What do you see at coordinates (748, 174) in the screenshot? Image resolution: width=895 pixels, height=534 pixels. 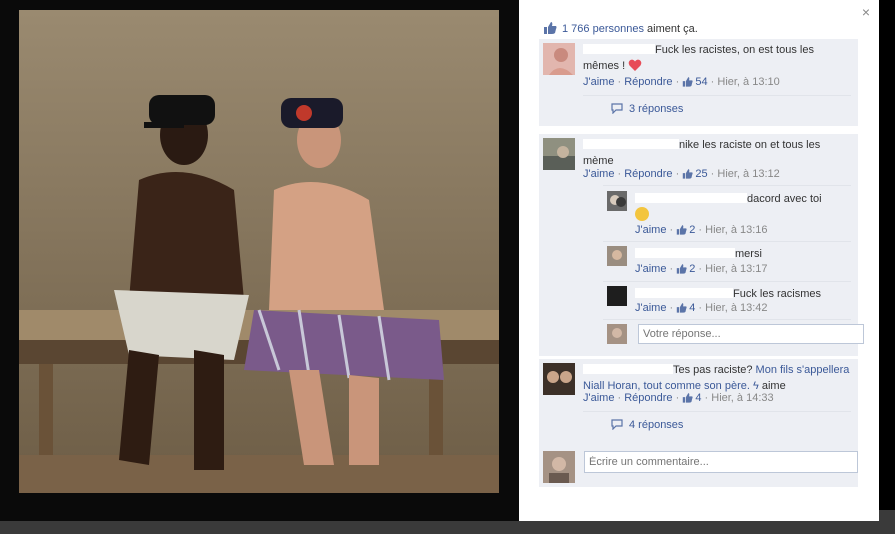 I see `timestamp: Hier, à 13:12` at bounding box center [748, 174].